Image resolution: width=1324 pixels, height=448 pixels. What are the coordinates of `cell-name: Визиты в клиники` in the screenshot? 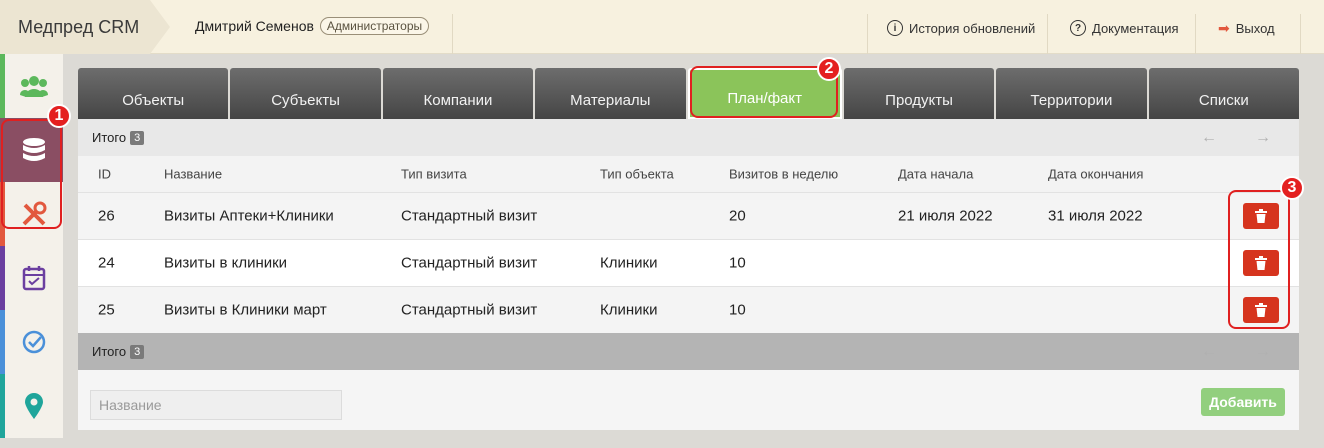 It's located at (226, 263).